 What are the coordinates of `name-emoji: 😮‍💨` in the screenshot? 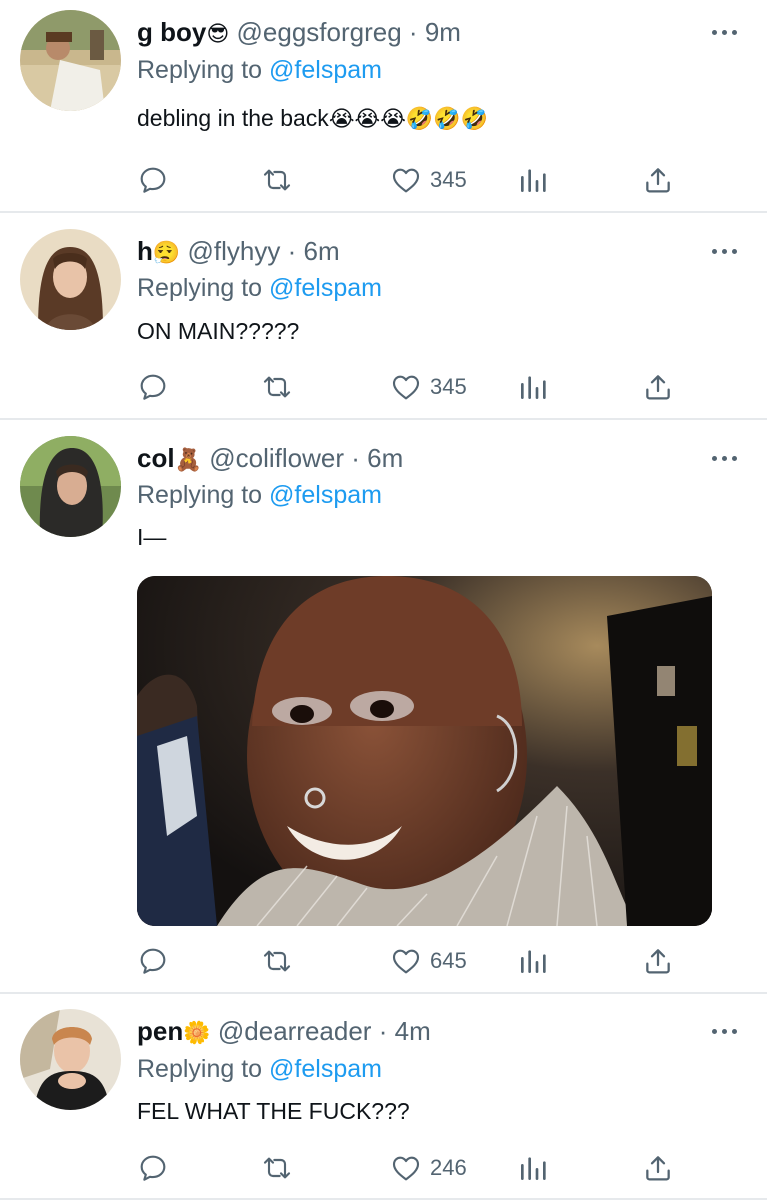 It's located at (166, 253).